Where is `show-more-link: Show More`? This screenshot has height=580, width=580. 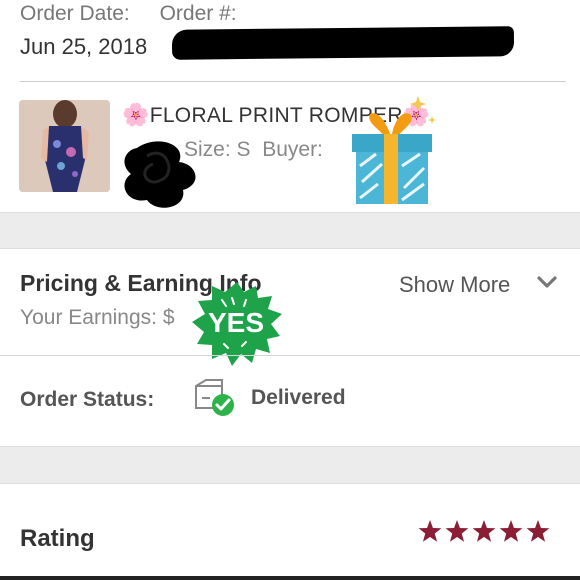
show-more-link: Show More is located at coordinates (454, 285).